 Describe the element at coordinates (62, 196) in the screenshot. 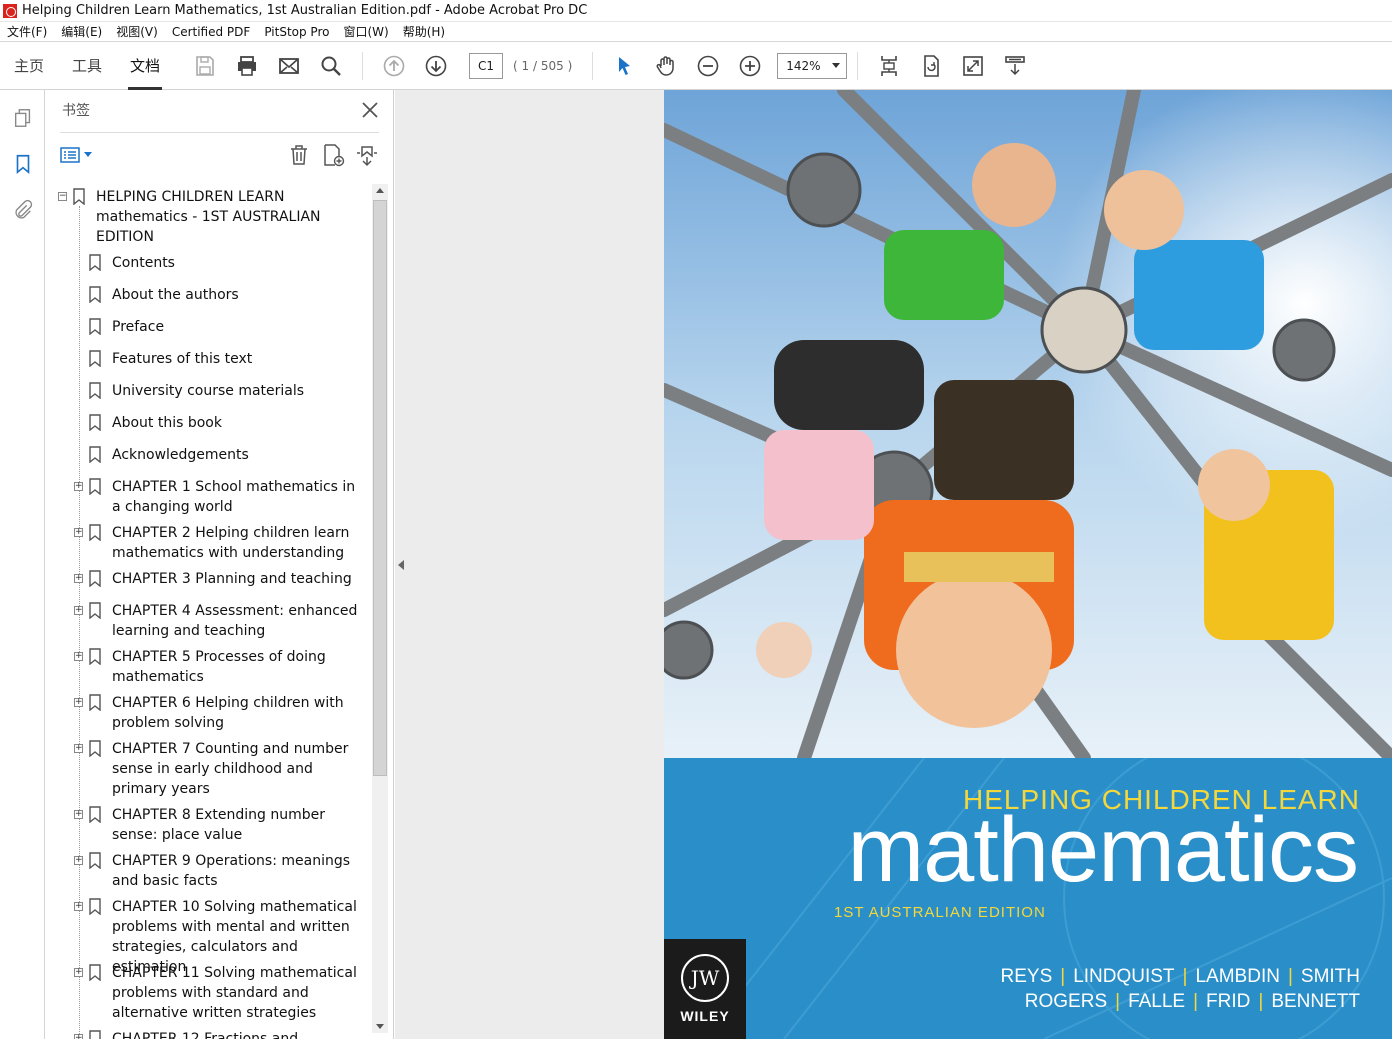

I see `collapse-icon: −` at that location.